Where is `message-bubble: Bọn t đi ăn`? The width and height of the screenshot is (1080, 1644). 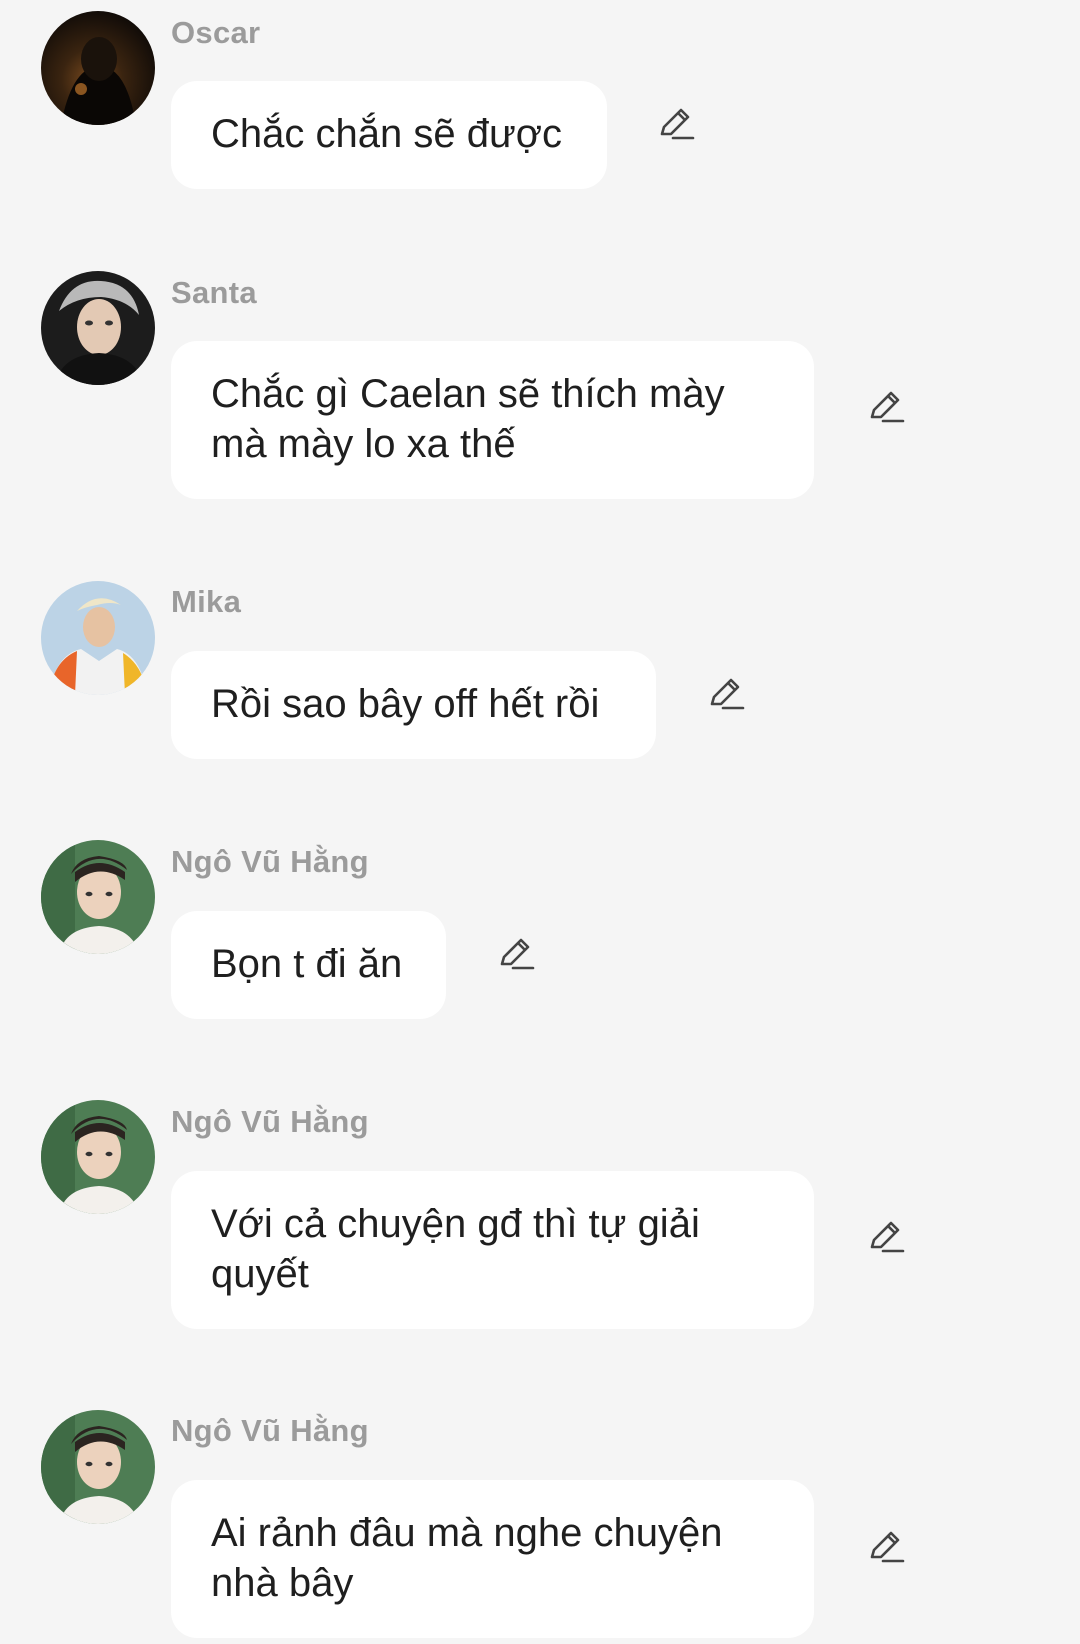
message-bubble: Bọn t đi ăn is located at coordinates (308, 965).